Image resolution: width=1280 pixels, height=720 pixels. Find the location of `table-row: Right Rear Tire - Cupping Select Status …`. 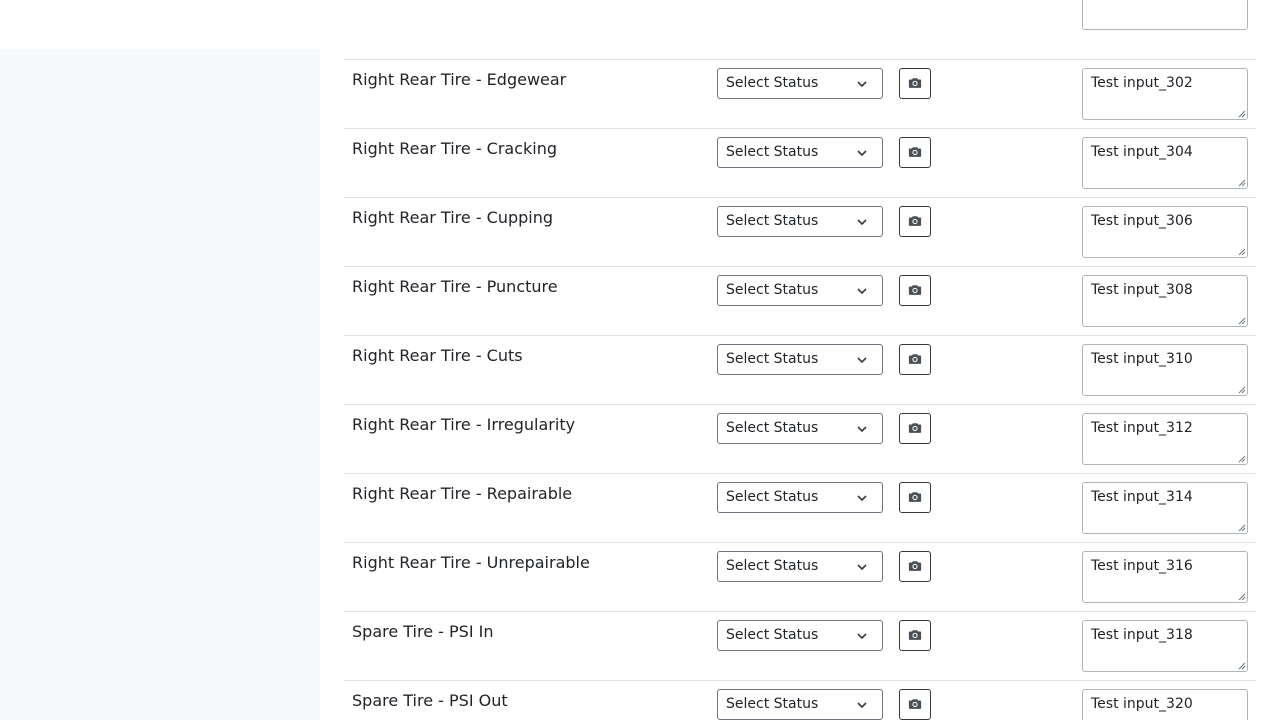

table-row: Right Rear Tire - Cupping Select Status … is located at coordinates (800, 232).